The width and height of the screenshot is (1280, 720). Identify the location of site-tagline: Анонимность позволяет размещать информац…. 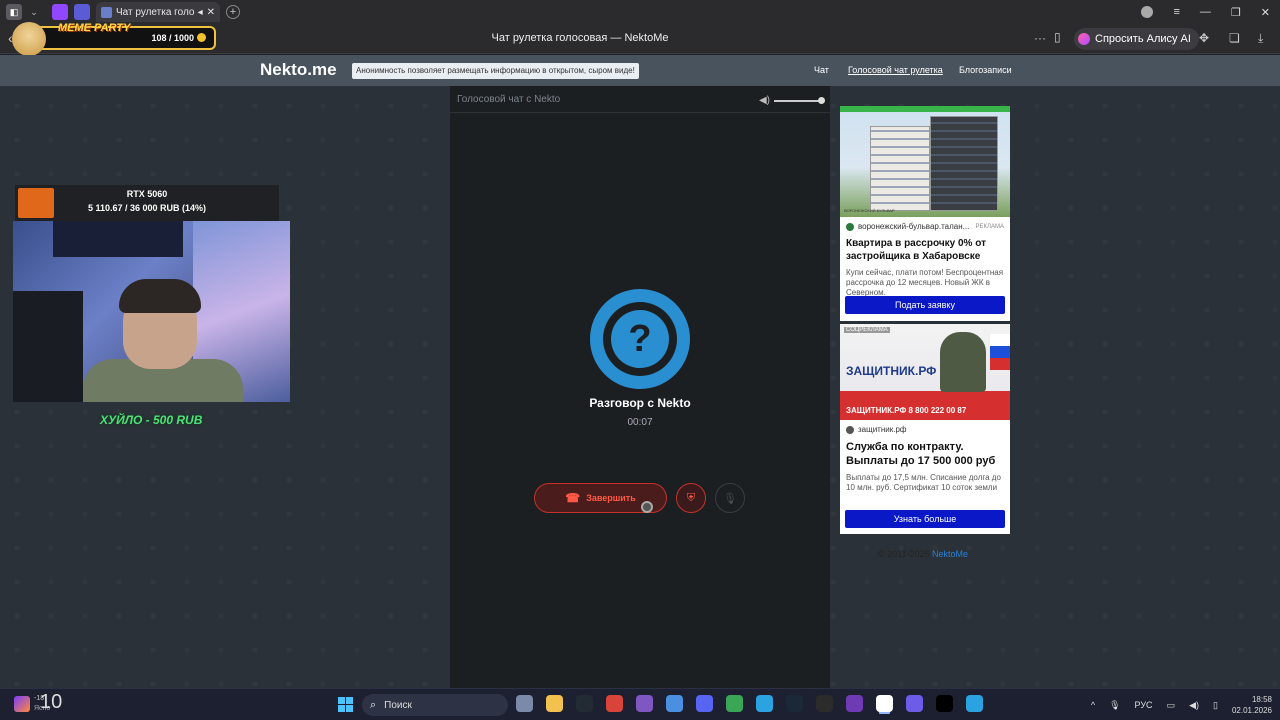
(495, 71).